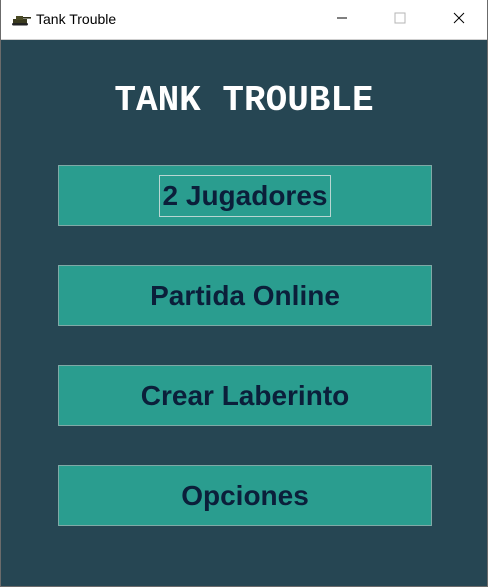 The height and width of the screenshot is (587, 488). Describe the element at coordinates (244, 100) in the screenshot. I see `game-title: TANK TROUBLE` at that location.